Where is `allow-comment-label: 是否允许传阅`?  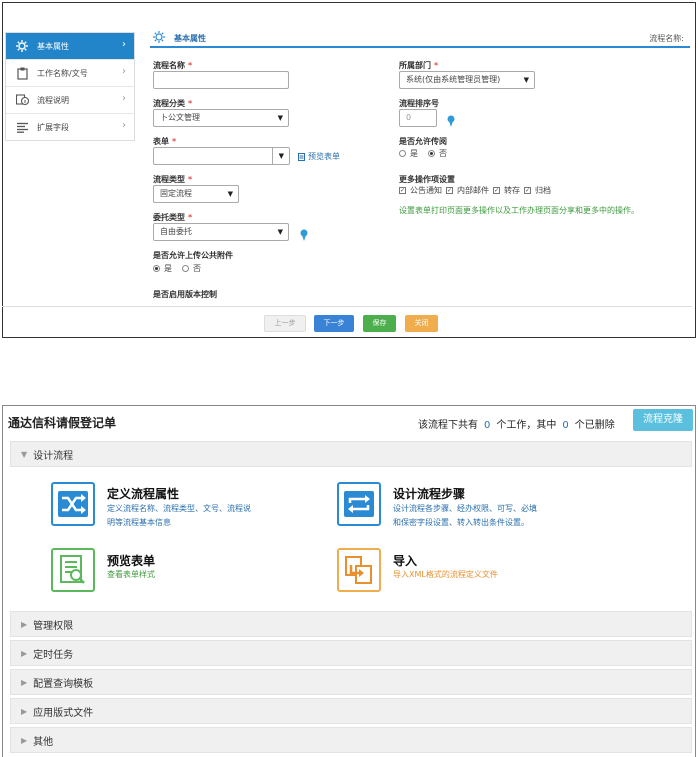
allow-comment-label: 是否允许传阅 is located at coordinates (423, 141).